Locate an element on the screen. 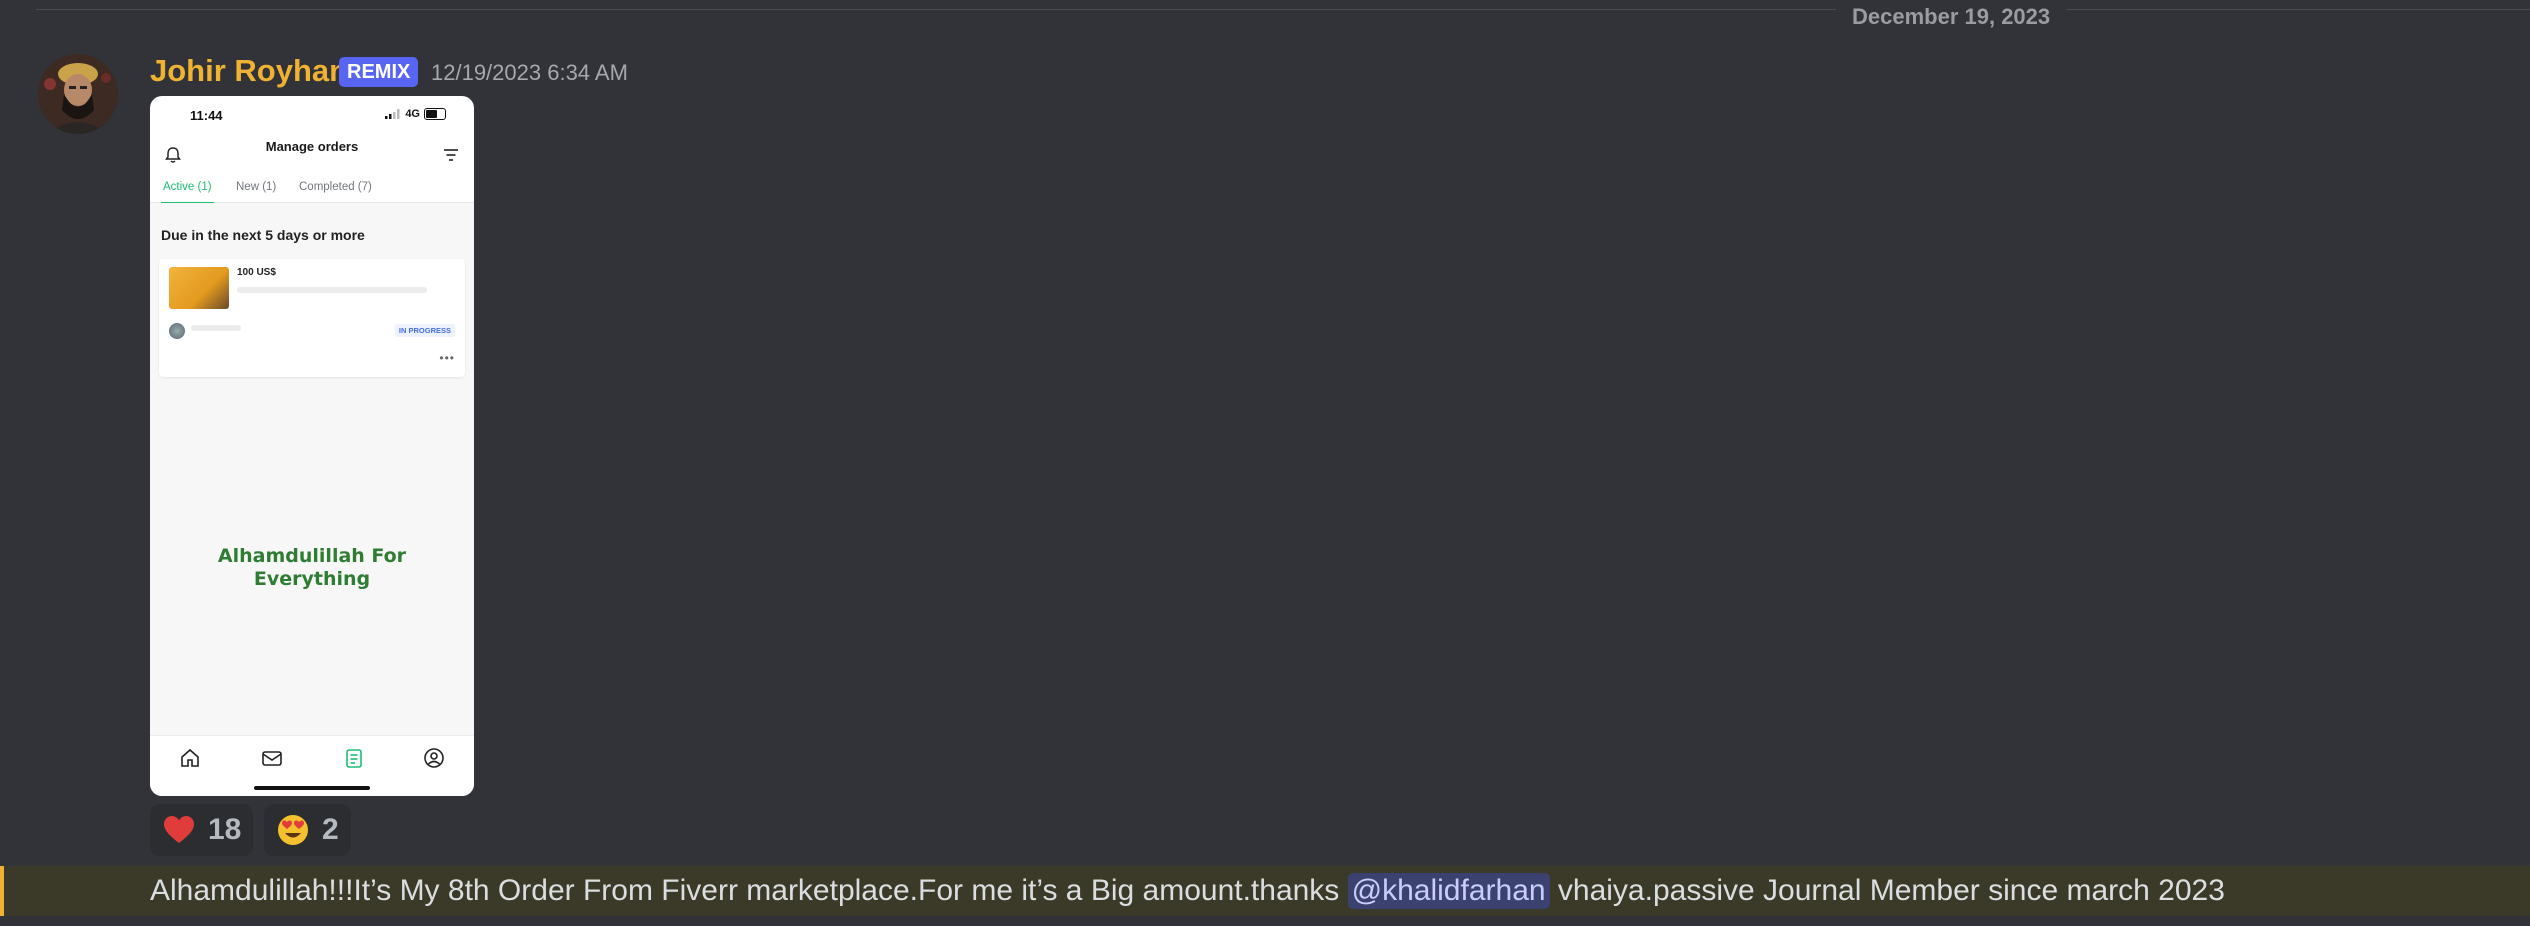  due-heading: Due in the next 5 days or more is located at coordinates (263, 235).